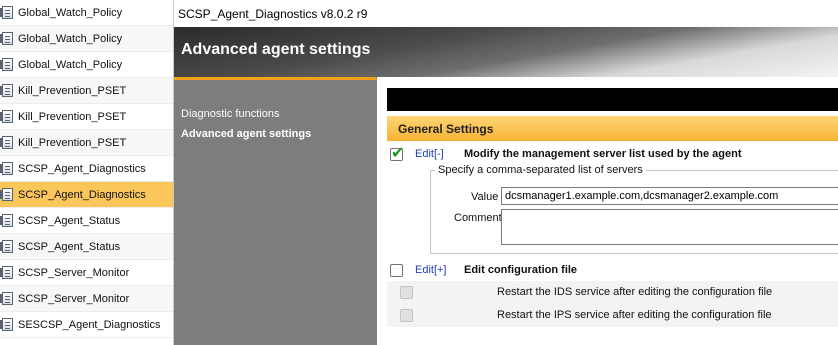 This screenshot has width=838, height=345. I want to click on restart-ips-checkbox, so click(406, 315).